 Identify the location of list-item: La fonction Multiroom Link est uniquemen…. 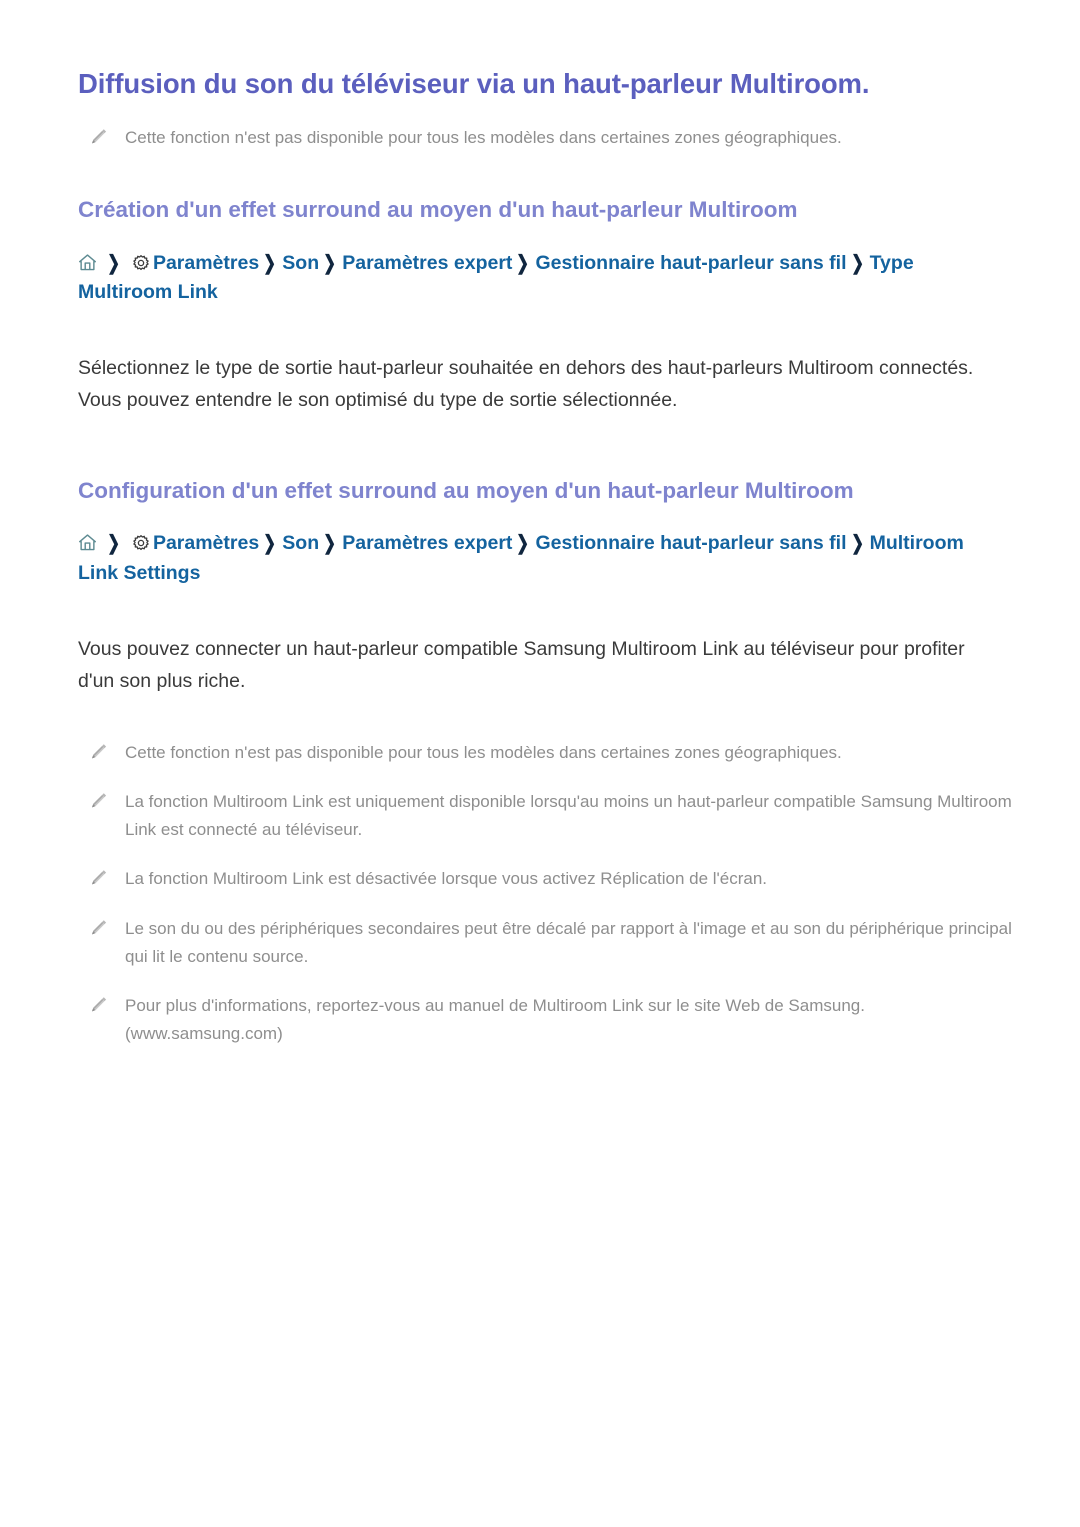
(549, 815).